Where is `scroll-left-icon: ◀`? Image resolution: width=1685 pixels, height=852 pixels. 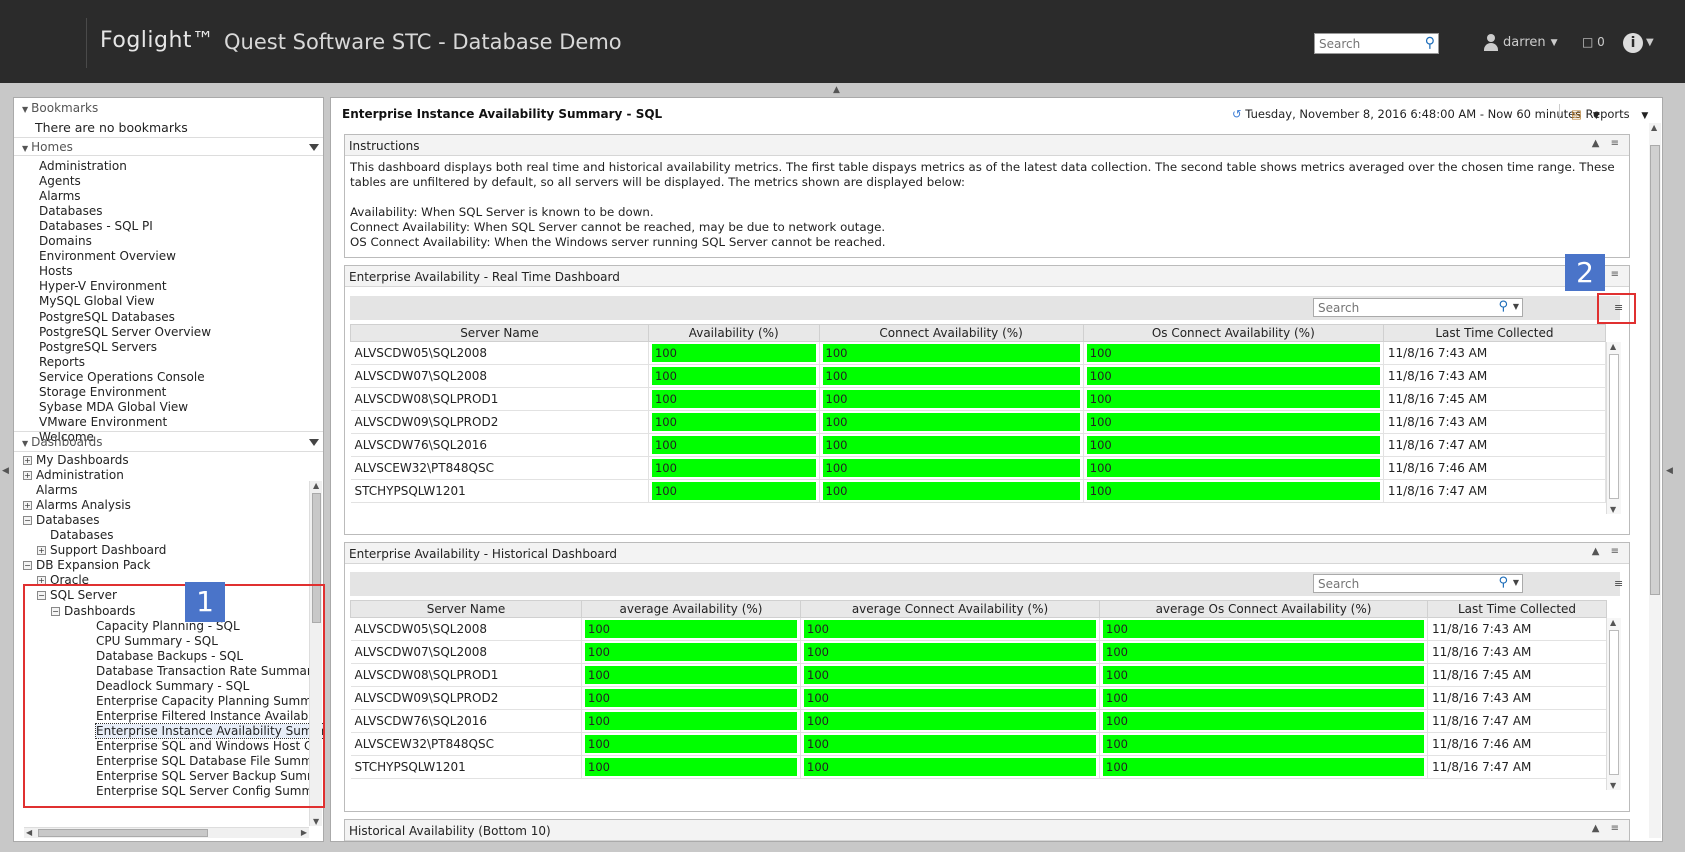
scroll-left-icon: ◀ is located at coordinates (29, 832).